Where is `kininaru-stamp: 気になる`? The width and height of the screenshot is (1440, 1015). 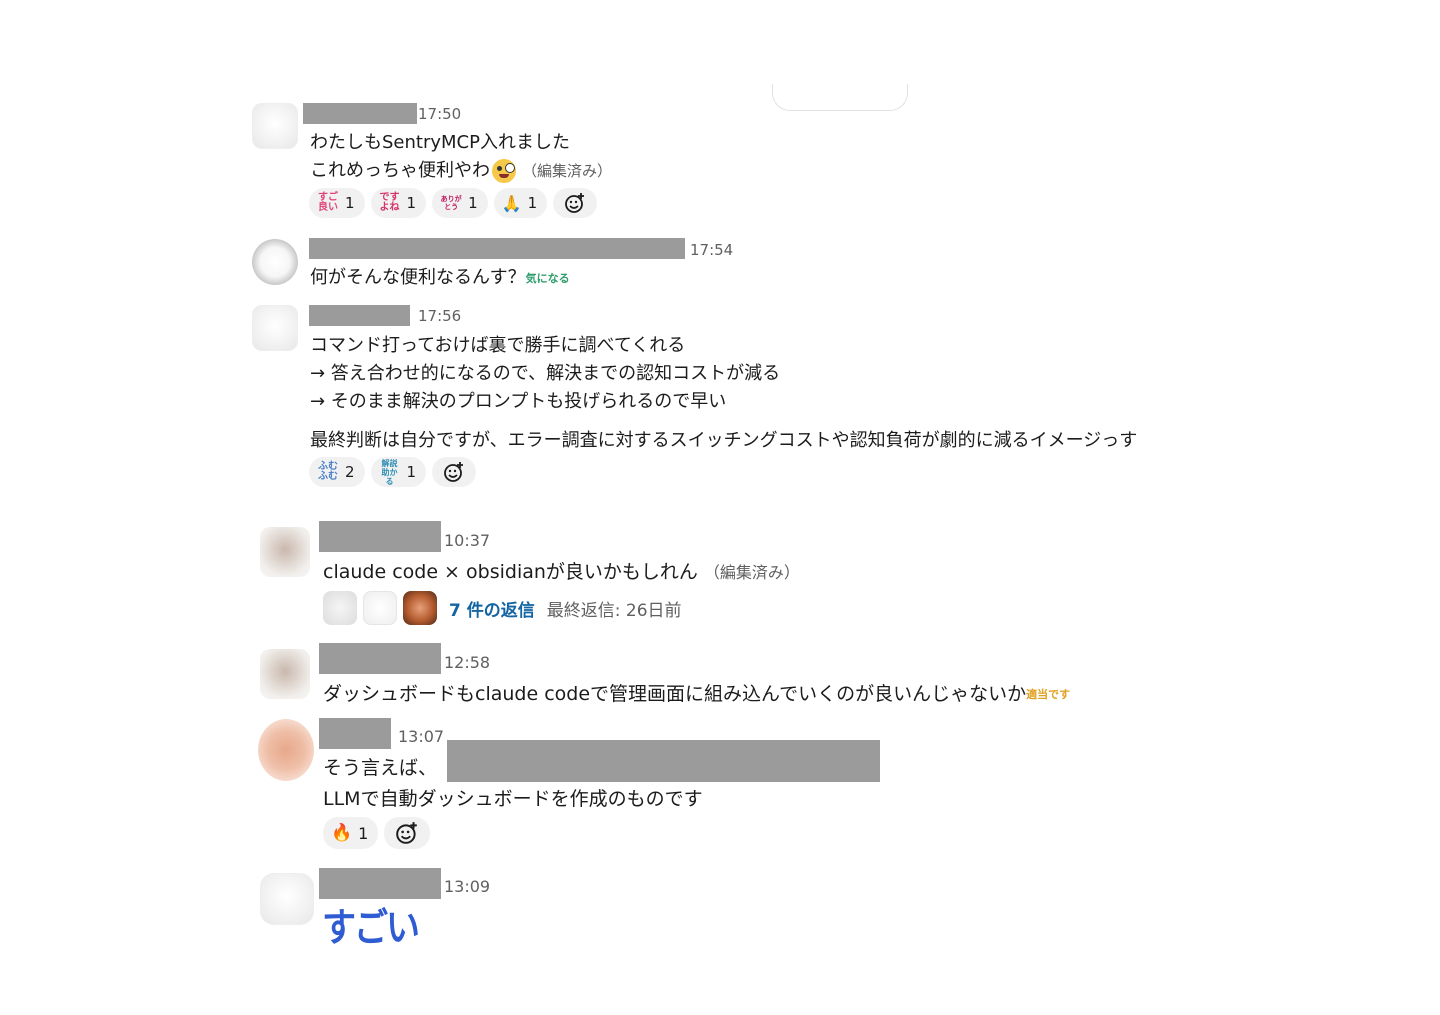 kininaru-stamp: 気になる is located at coordinates (547, 278).